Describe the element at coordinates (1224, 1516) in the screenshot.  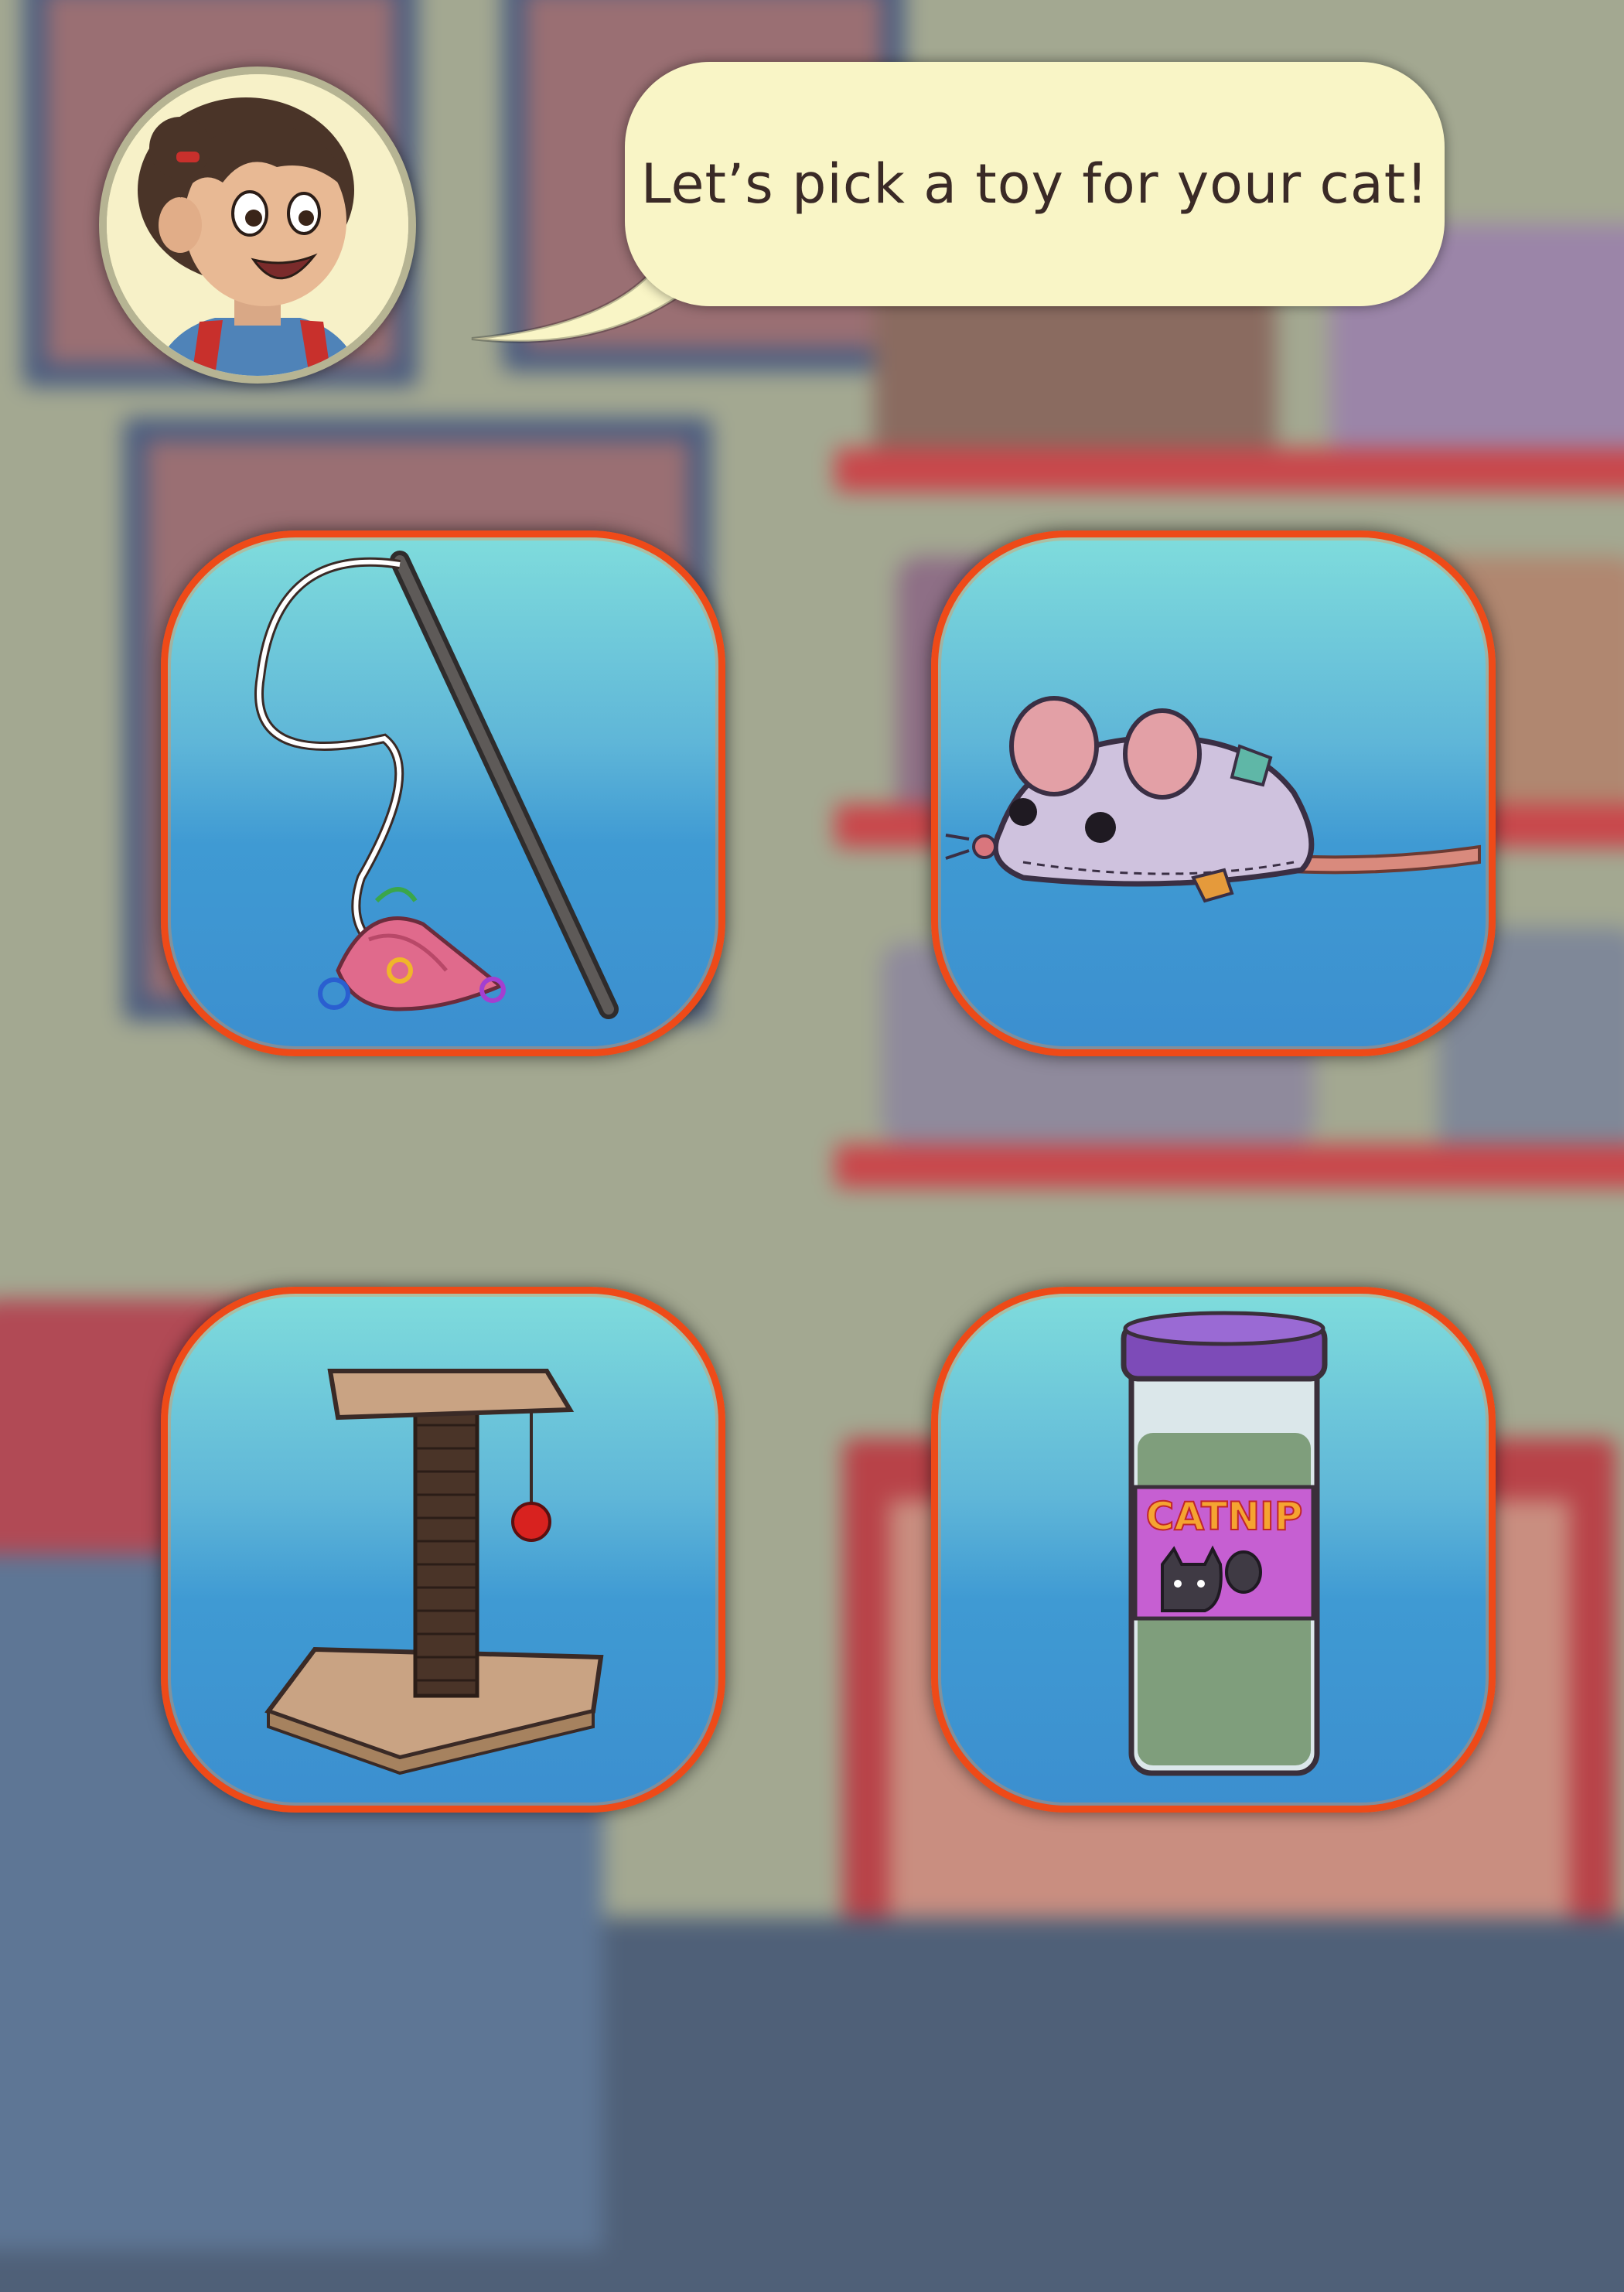
I see `catnip-label: CATNIP` at that location.